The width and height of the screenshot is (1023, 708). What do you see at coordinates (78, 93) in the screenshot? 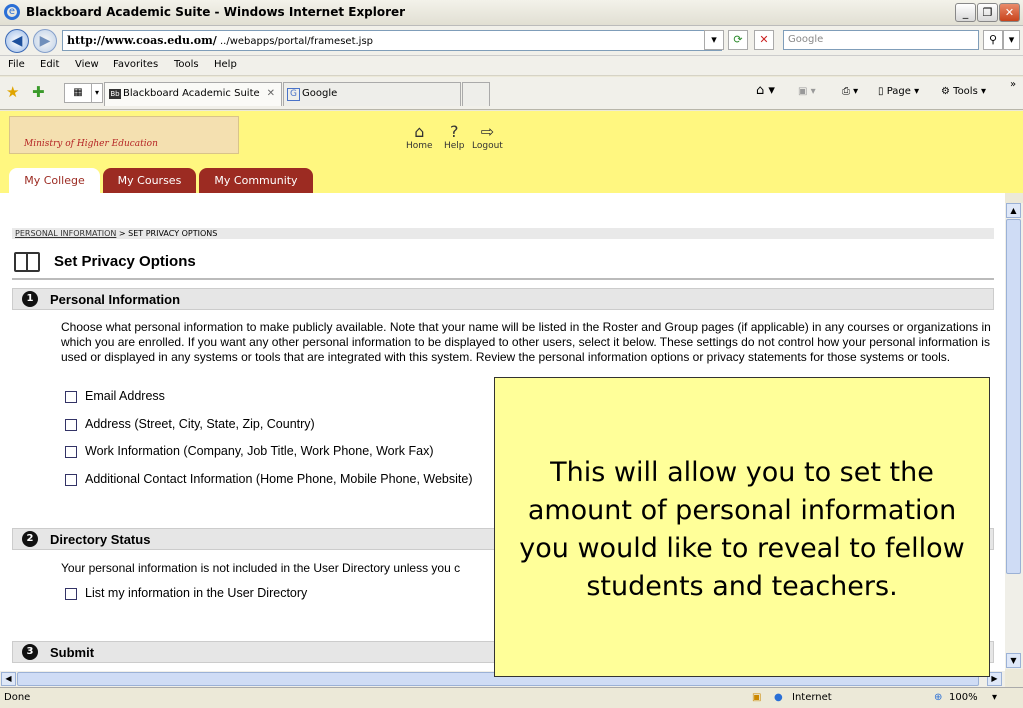
I see `quick-tabs-icon: ▦` at bounding box center [78, 93].